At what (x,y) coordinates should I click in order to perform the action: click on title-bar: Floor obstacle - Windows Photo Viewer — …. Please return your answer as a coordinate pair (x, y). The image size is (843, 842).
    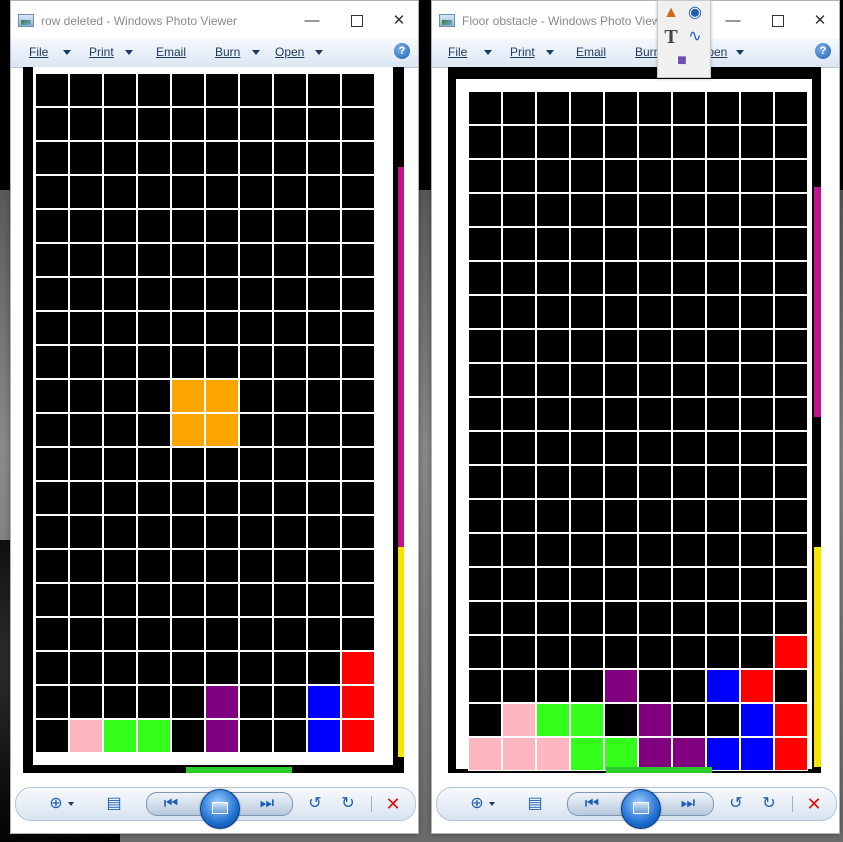
    Looking at the image, I should click on (635, 20).